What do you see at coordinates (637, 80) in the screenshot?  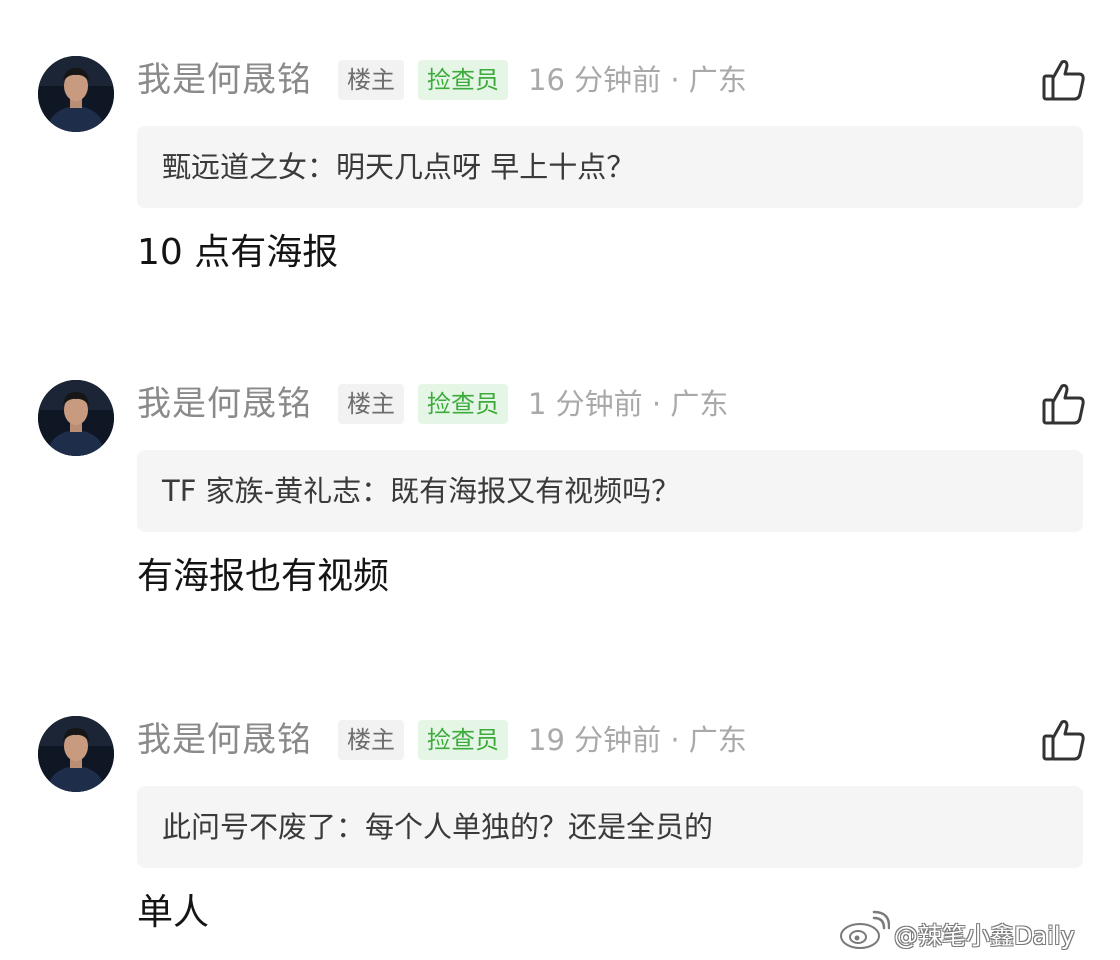 I see `comment-meta: 16 分钟前 · 广东` at bounding box center [637, 80].